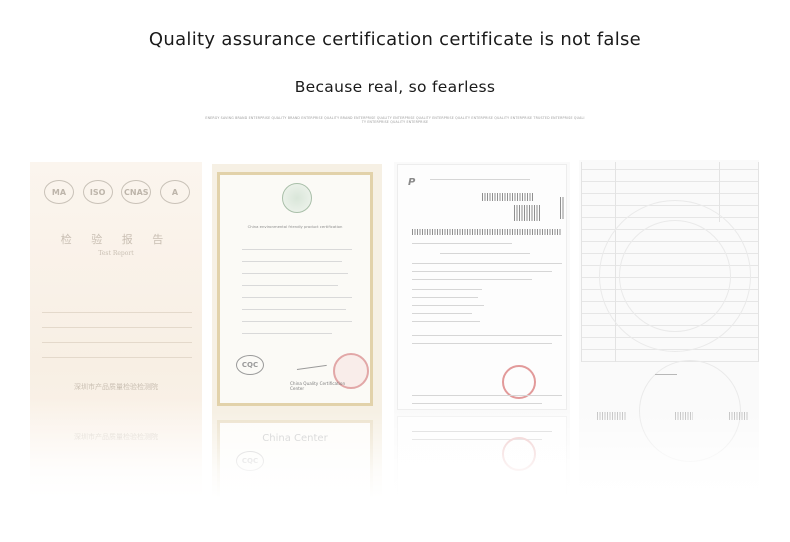 The height and width of the screenshot is (542, 790). Describe the element at coordinates (97, 192) in the screenshot. I see `iso-logo-icon: ISO` at that location.